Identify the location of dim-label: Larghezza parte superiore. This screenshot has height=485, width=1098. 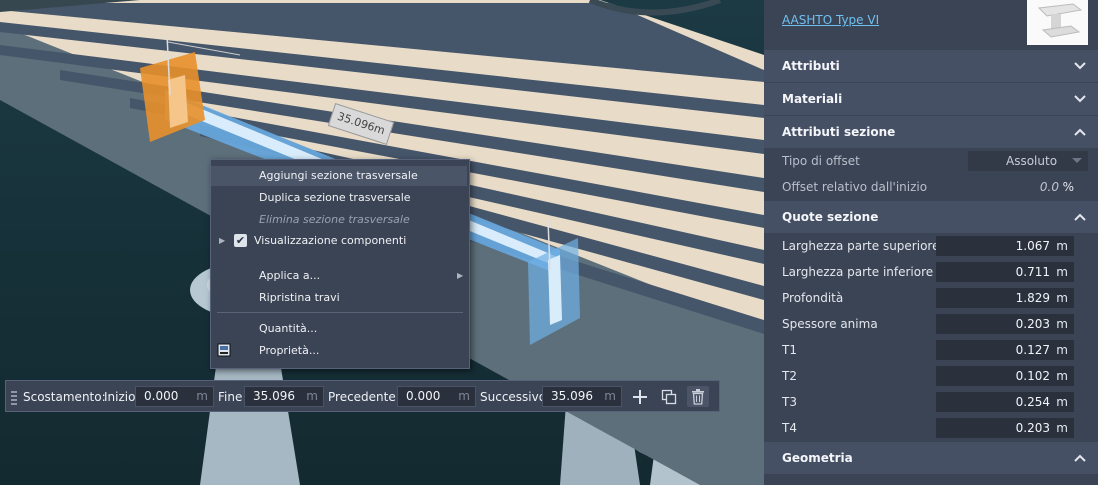
(861, 246).